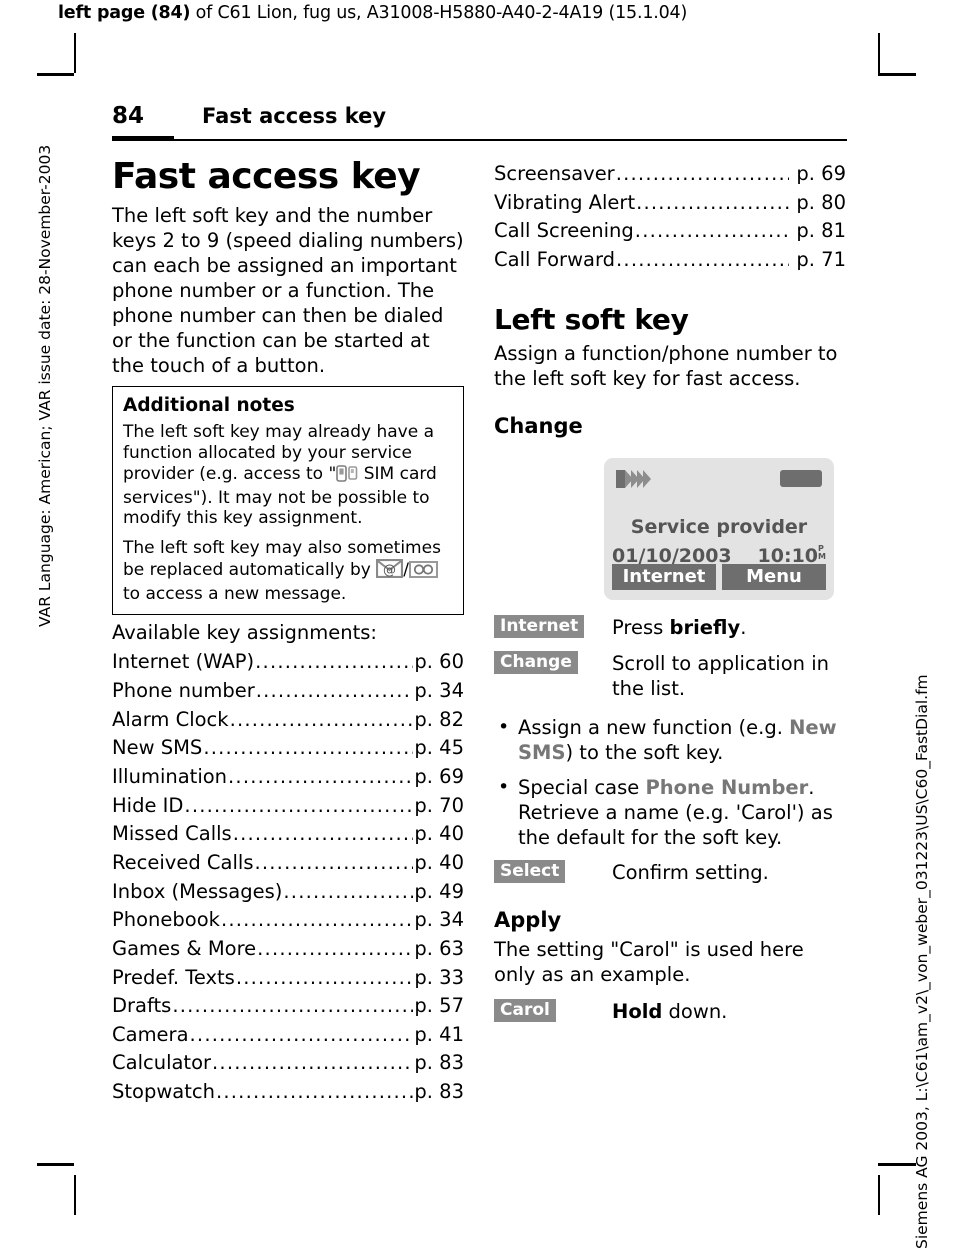 Image resolution: width=954 pixels, height=1249 pixels. What do you see at coordinates (774, 576) in the screenshot?
I see `phone-softkey-right: Menu` at bounding box center [774, 576].